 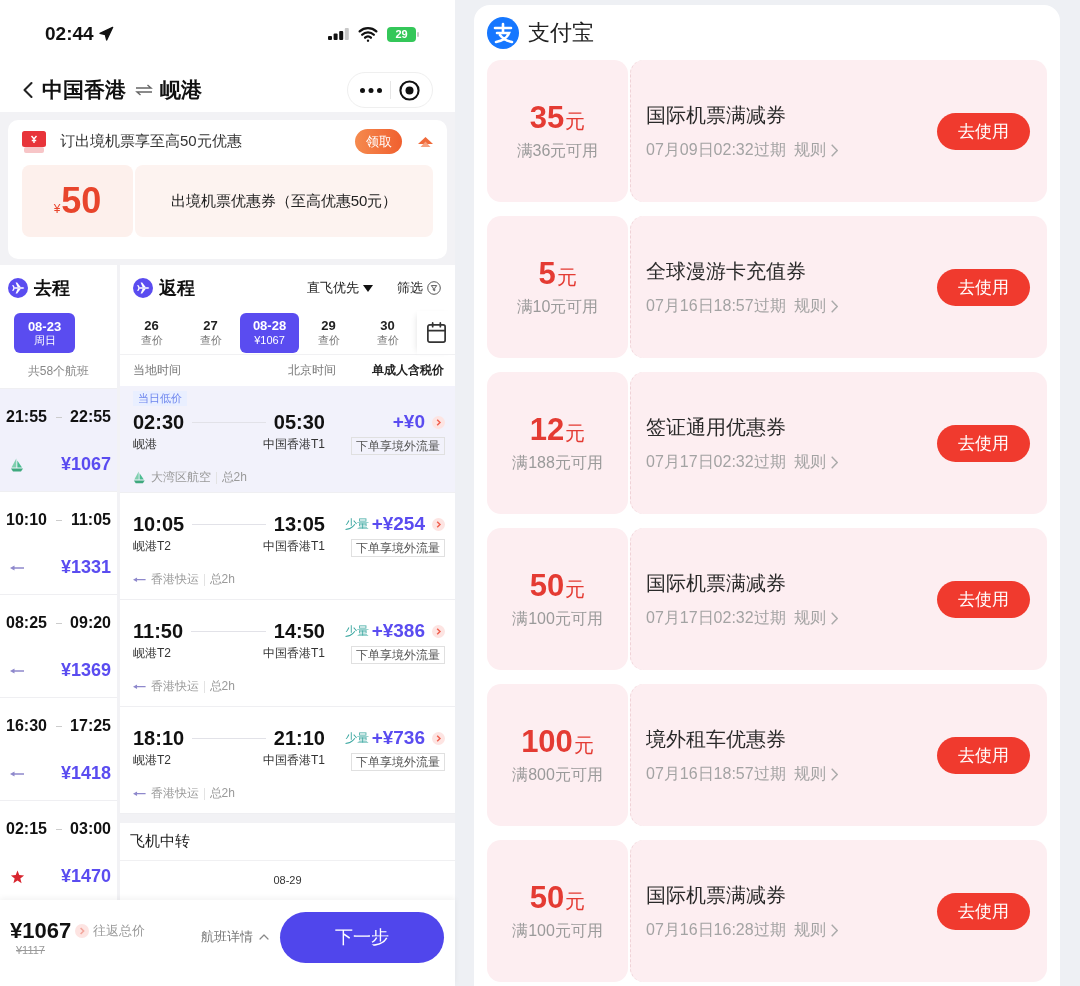 I want to click on coupon-condition: 满36元可用, so click(x=557, y=151).